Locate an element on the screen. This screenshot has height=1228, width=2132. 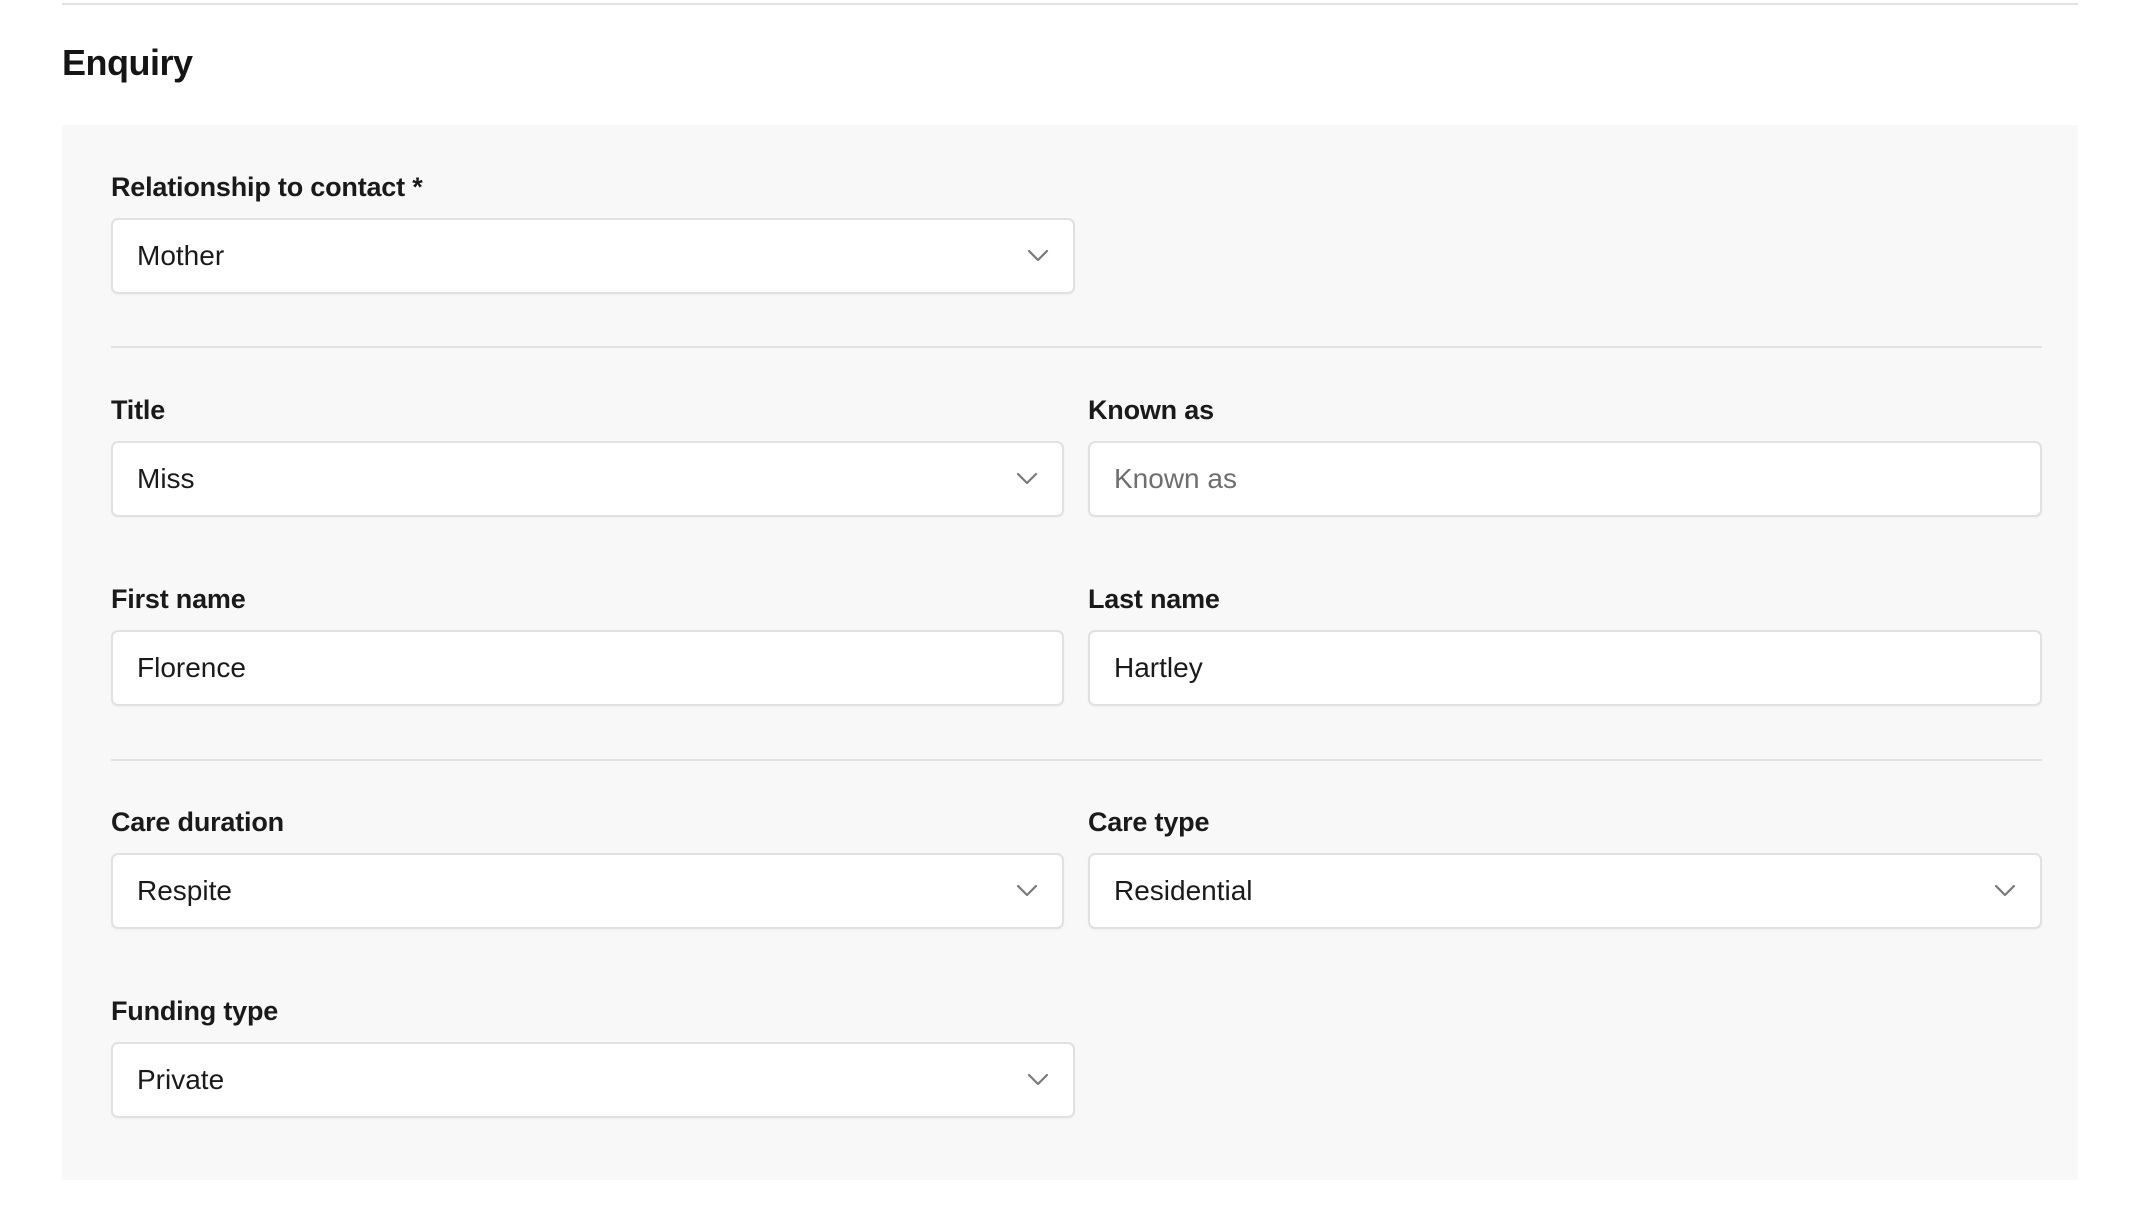
known-as-field is located at coordinates (1565, 479).